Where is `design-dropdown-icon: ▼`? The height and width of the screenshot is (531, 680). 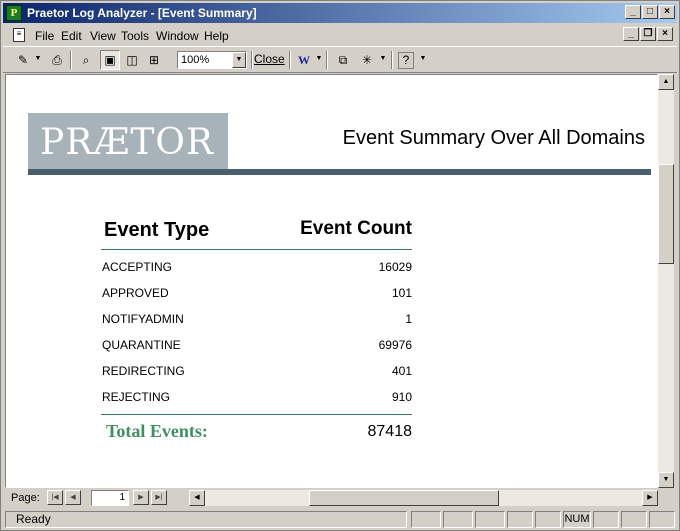 design-dropdown-icon: ▼ is located at coordinates (38, 60).